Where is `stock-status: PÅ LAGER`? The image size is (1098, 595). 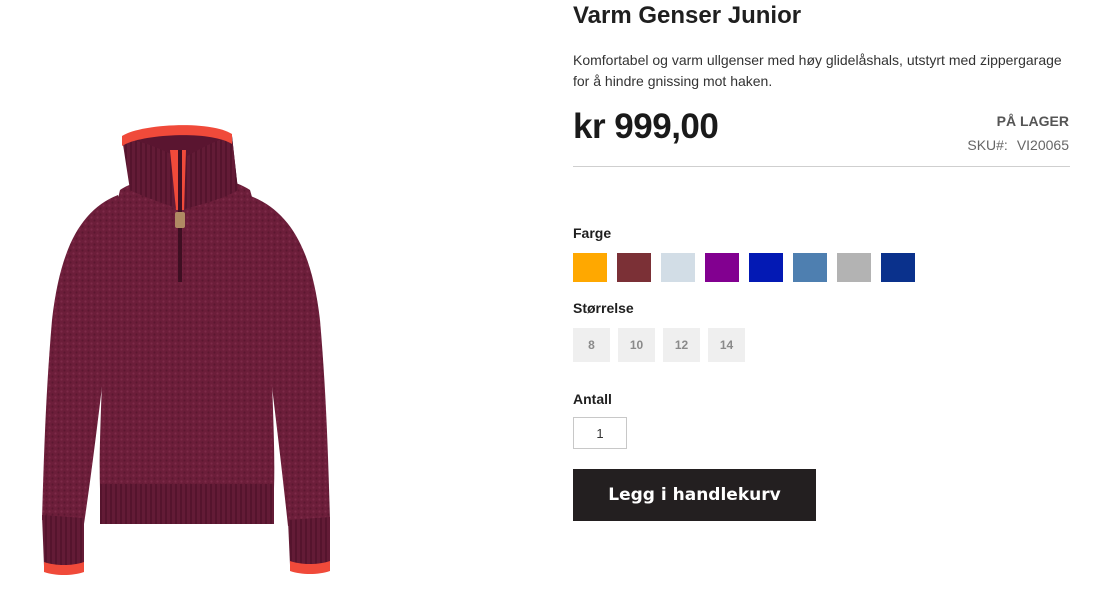
stock-status: PÅ LAGER is located at coordinates (1032, 121).